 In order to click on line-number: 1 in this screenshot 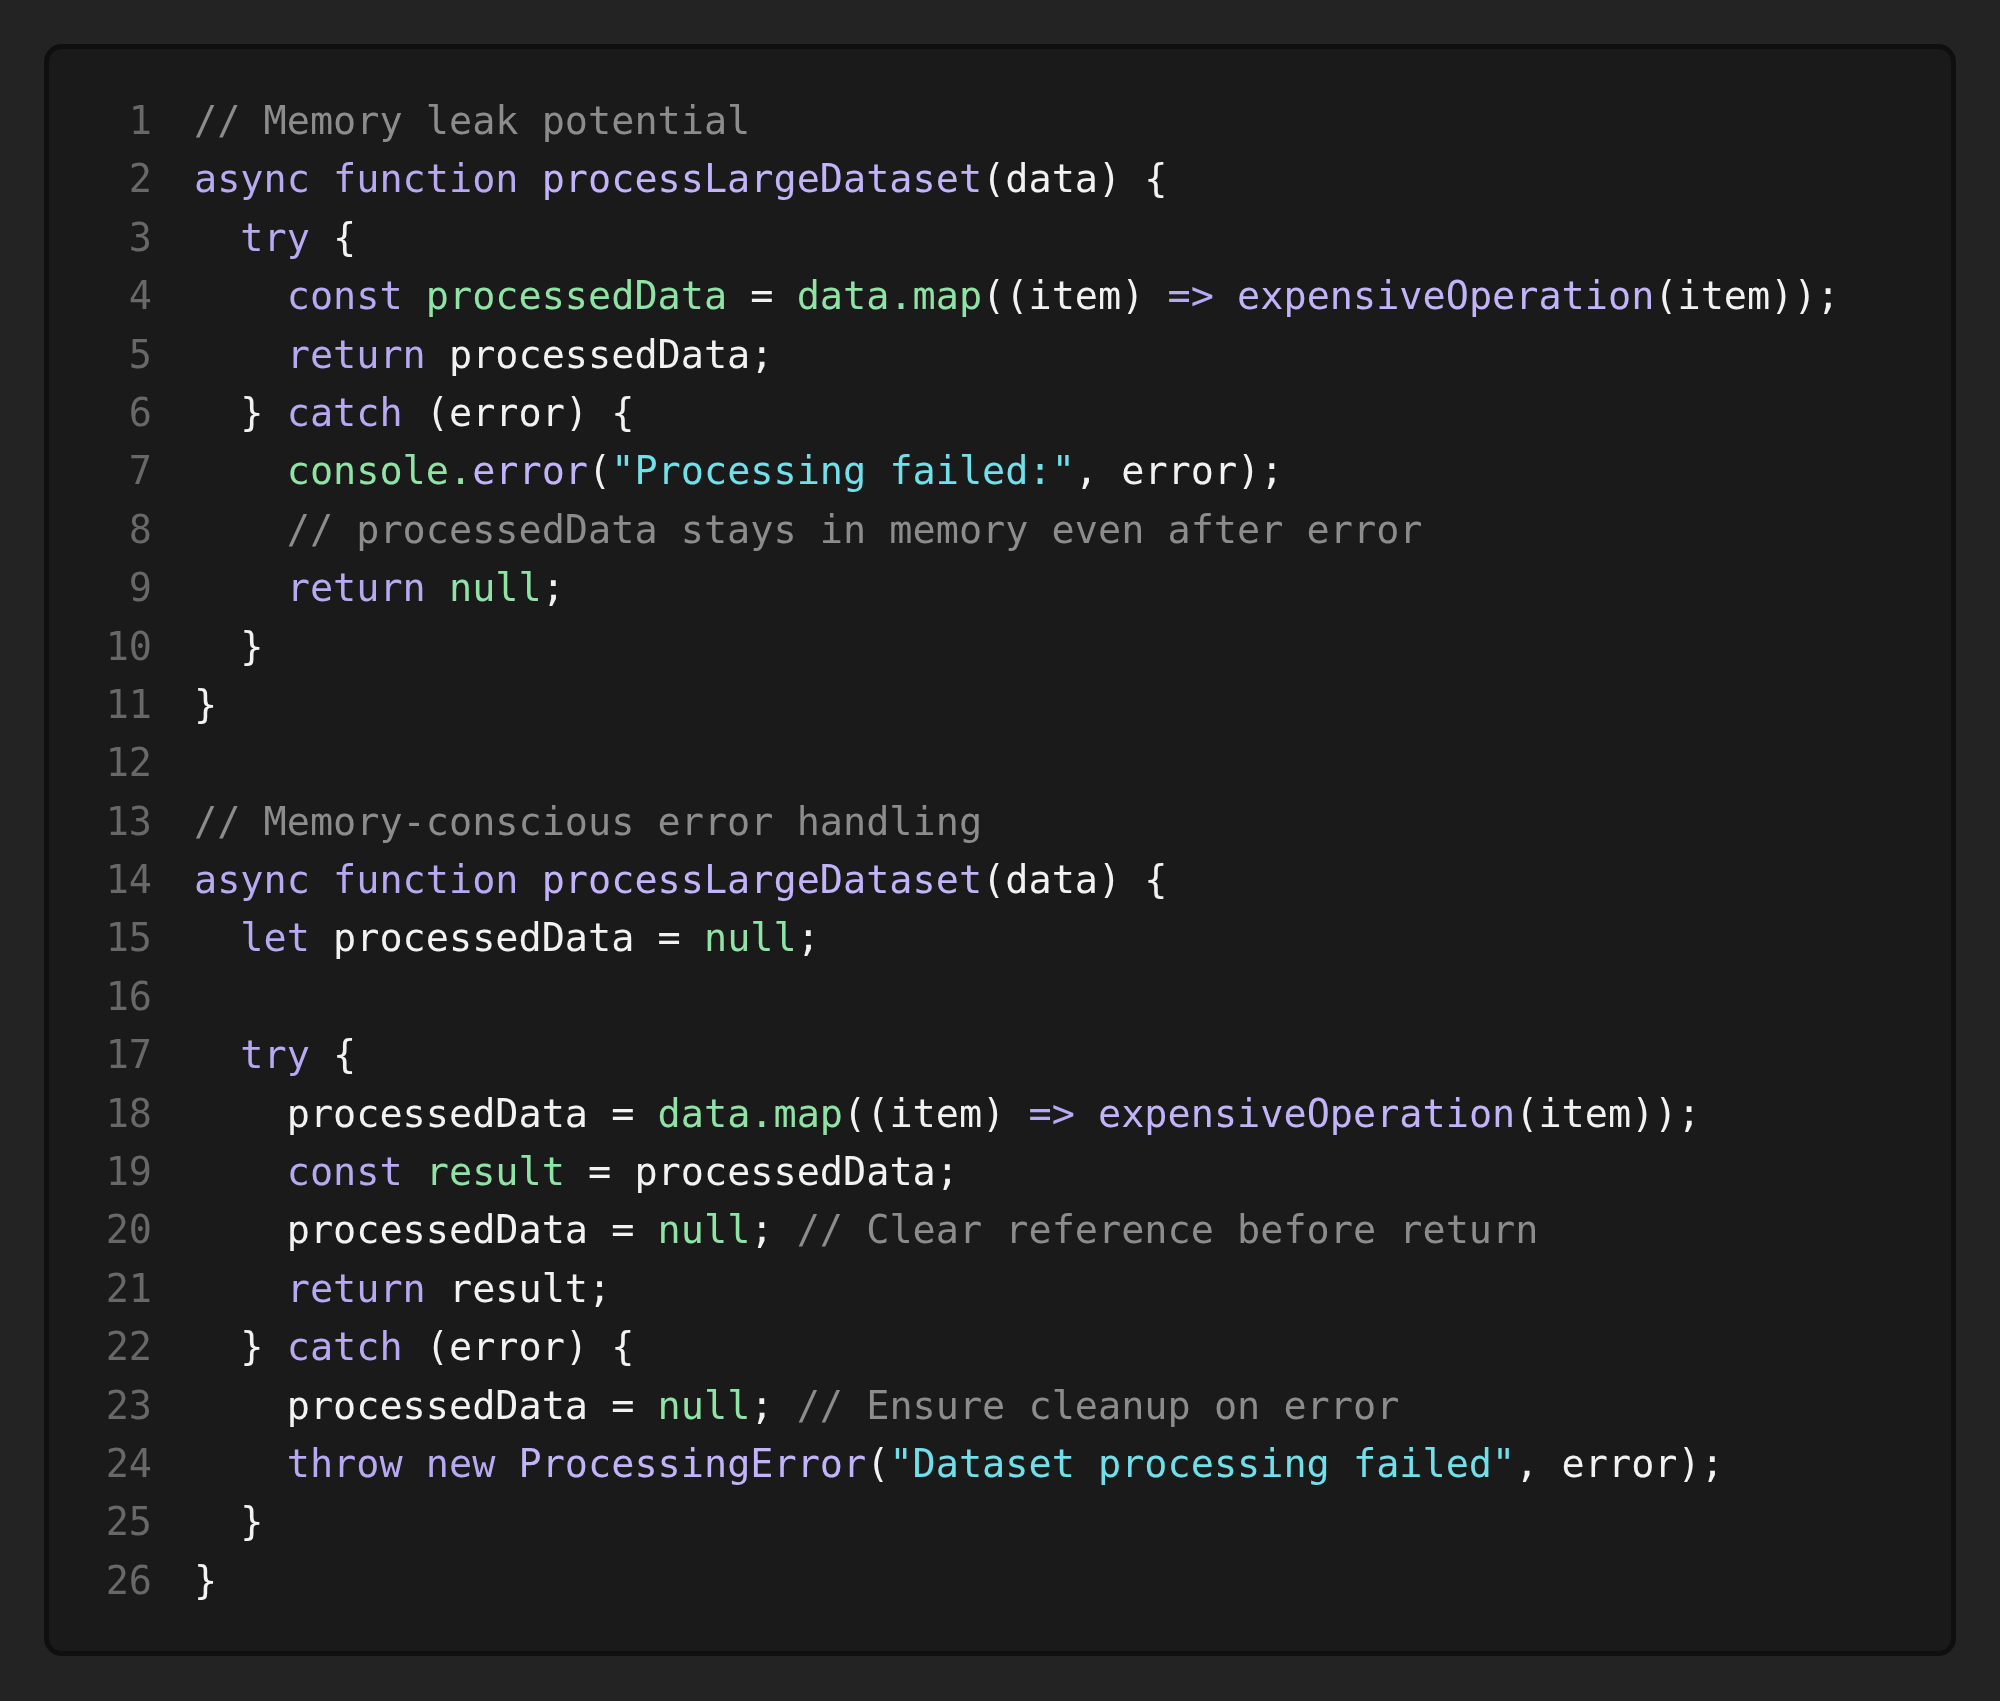, I will do `click(139, 121)`.